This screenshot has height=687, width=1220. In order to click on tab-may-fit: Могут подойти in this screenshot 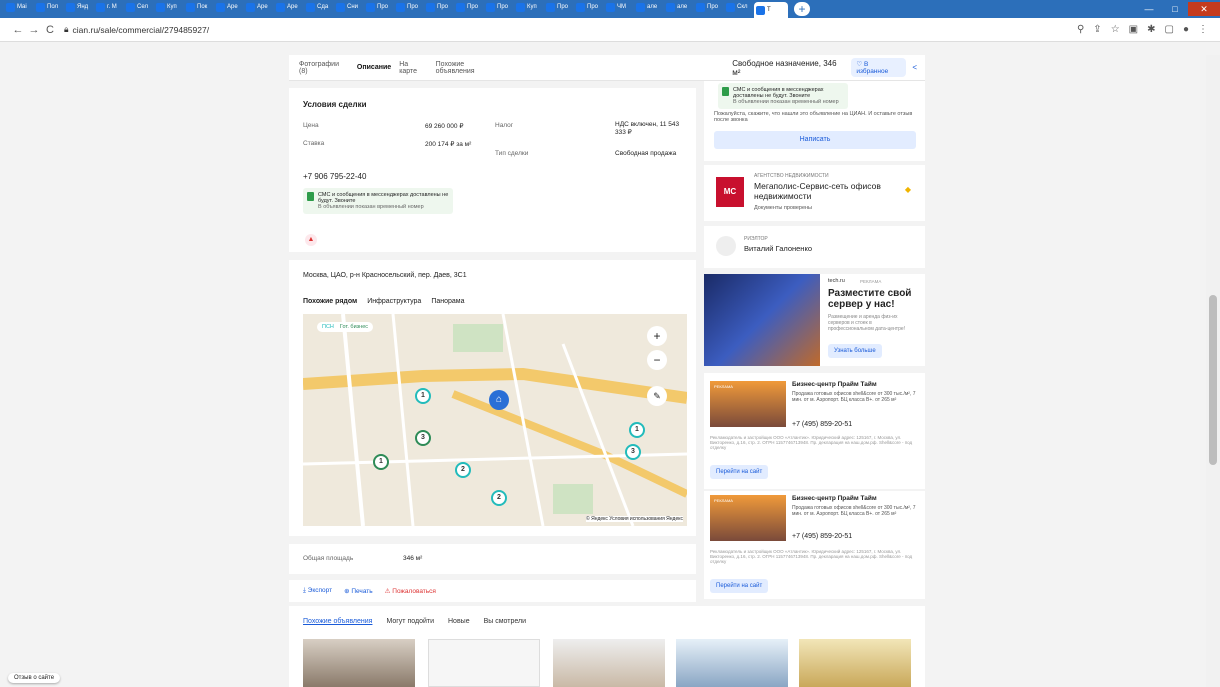, I will do `click(410, 621)`.